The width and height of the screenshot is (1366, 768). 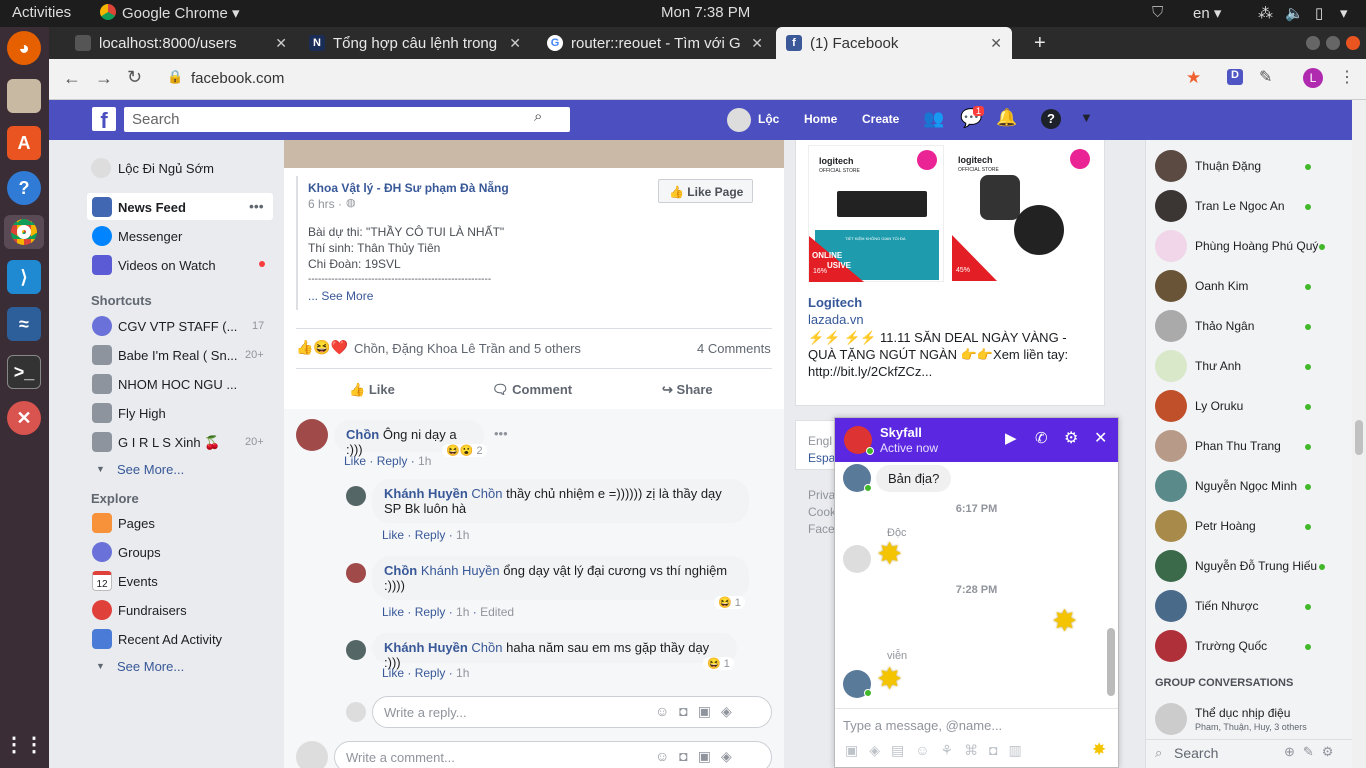 What do you see at coordinates (24, 418) in the screenshot?
I see `settings-tool-icon: ✕` at bounding box center [24, 418].